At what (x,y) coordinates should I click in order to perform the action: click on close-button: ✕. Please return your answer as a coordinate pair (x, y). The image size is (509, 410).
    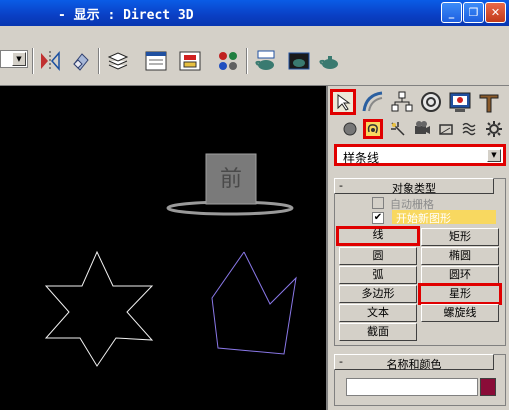
    Looking at the image, I should click on (495, 12).